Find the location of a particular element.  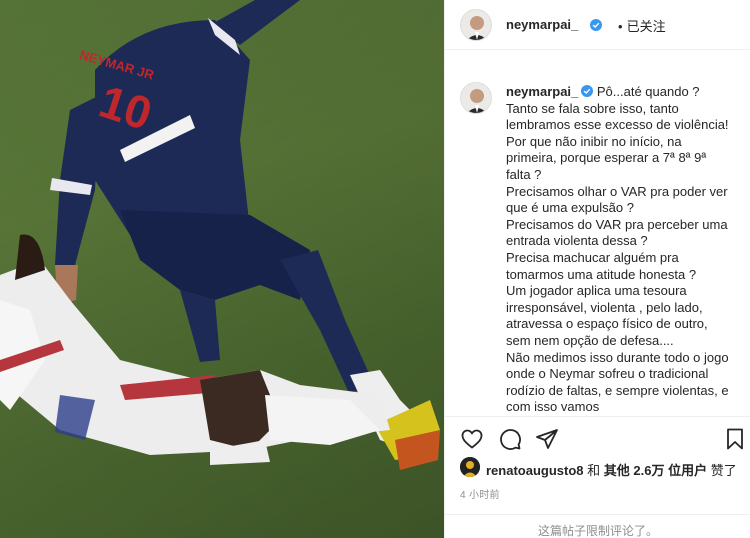

follow-status: • 已关注 is located at coordinates (642, 25).